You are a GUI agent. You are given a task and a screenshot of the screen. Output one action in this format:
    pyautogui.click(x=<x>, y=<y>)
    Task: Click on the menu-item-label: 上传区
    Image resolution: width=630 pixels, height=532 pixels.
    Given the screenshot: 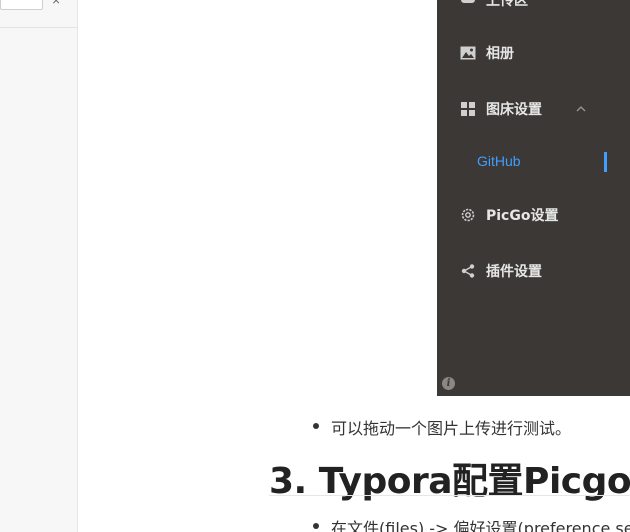 What is the action you would take?
    pyautogui.click(x=507, y=4)
    